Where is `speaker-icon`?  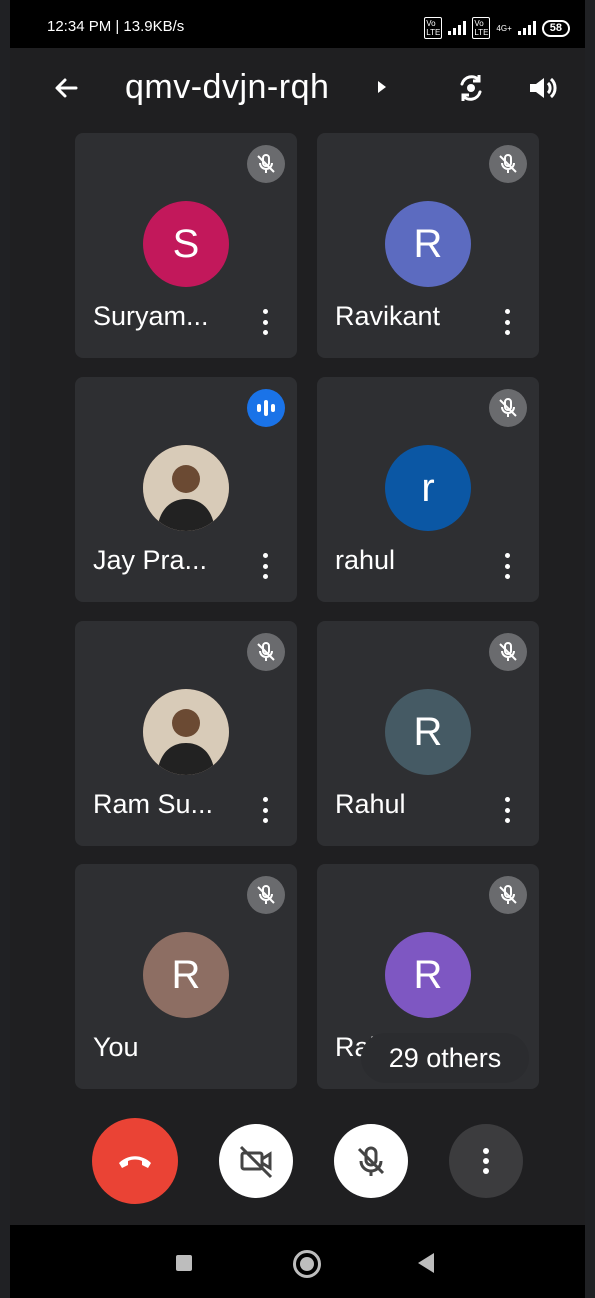 speaker-icon is located at coordinates (542, 88).